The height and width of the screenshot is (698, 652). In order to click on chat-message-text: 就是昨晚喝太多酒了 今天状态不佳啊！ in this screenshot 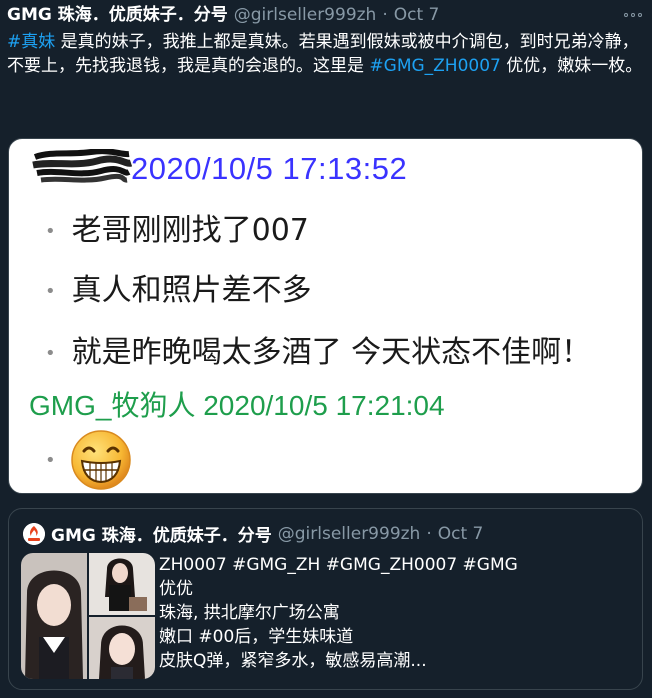, I will do `click(331, 352)`.